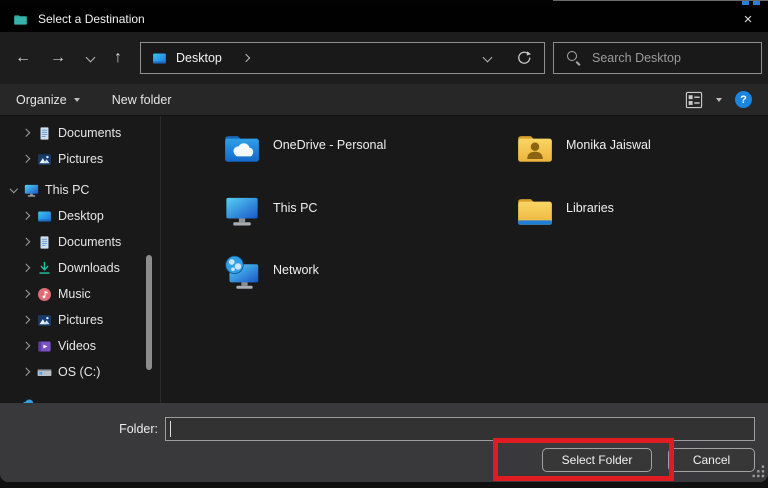 The height and width of the screenshot is (488, 768). I want to click on folder-libraries-icon, so click(535, 211).